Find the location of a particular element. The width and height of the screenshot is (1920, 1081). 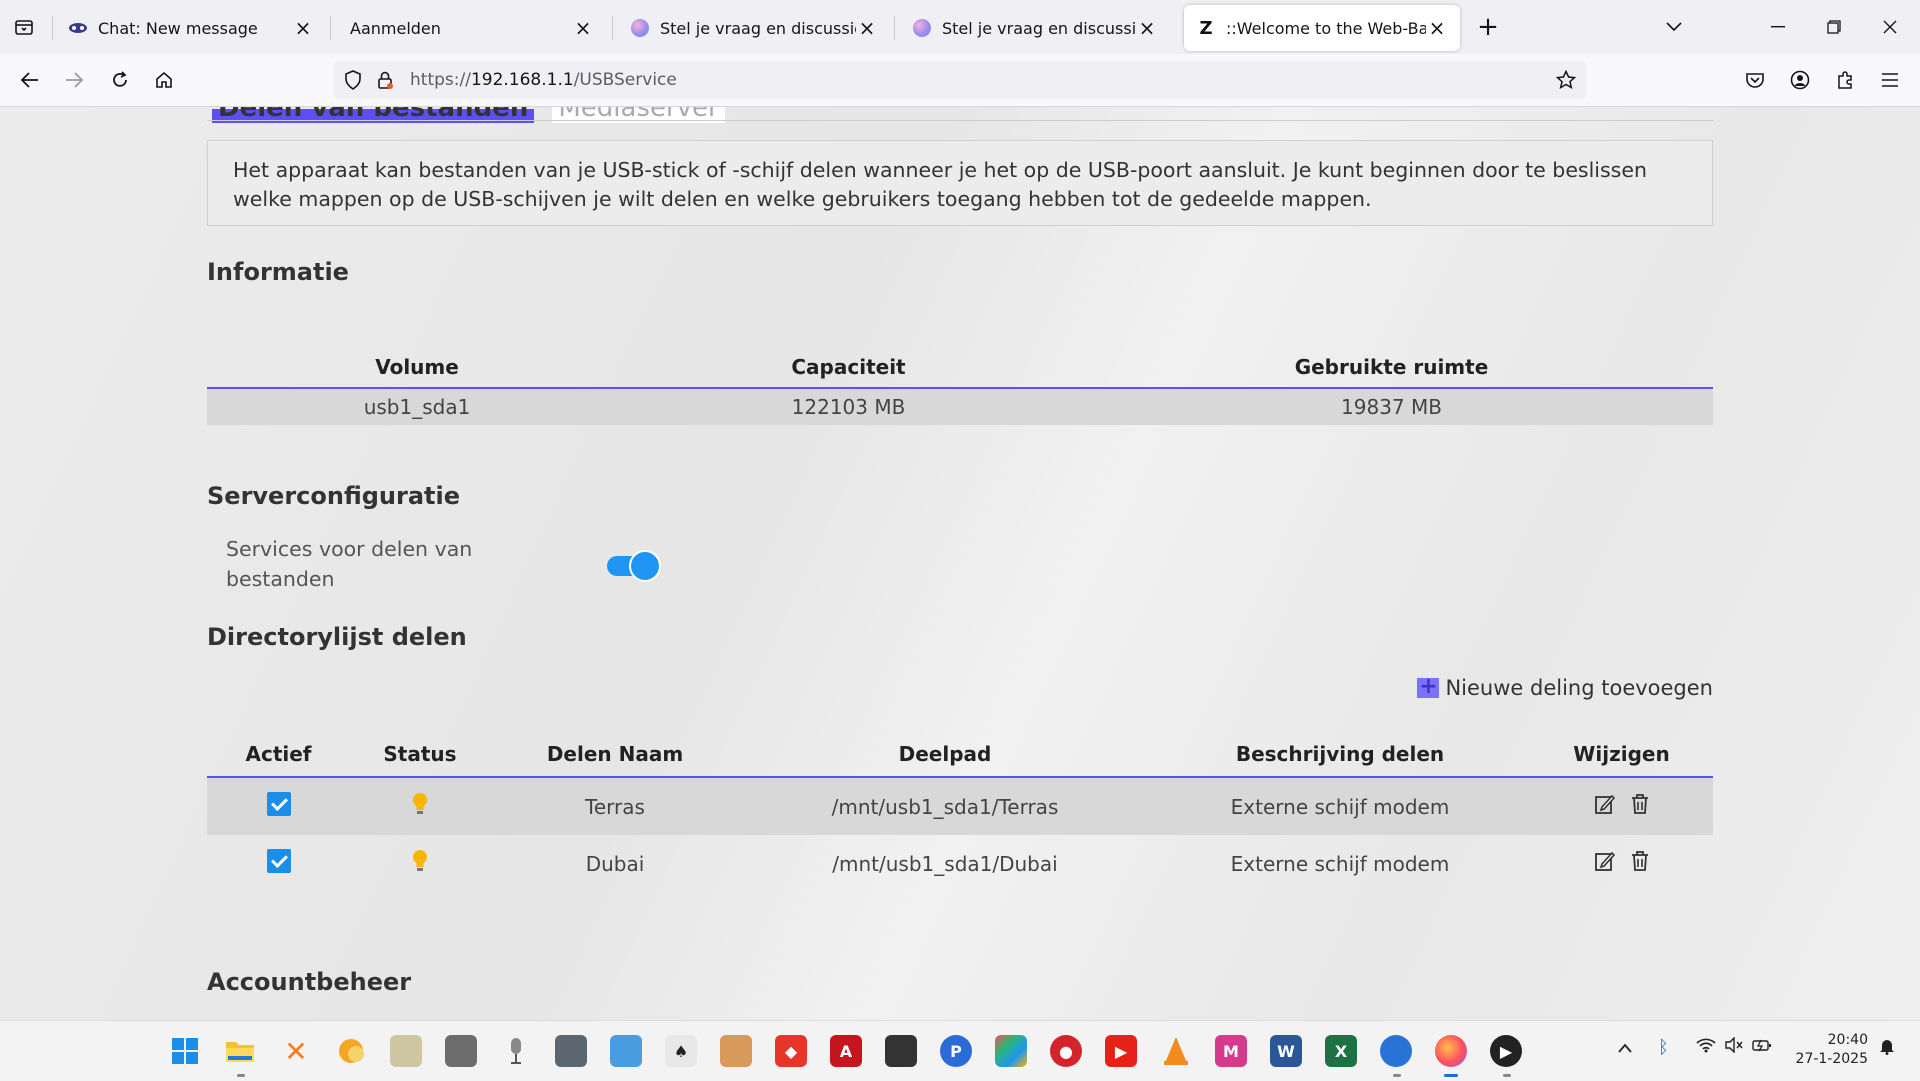

app-printer-icon is located at coordinates (461, 1051).